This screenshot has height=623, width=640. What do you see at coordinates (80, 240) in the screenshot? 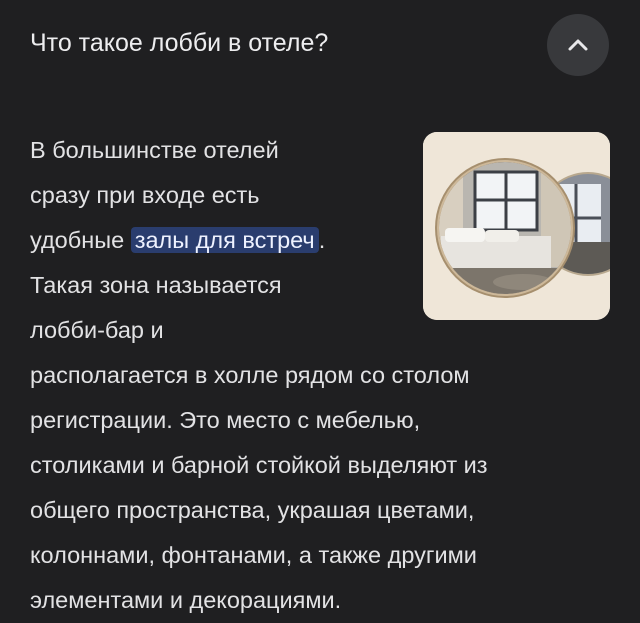
I see `answer-text-before-link: удобные` at bounding box center [80, 240].